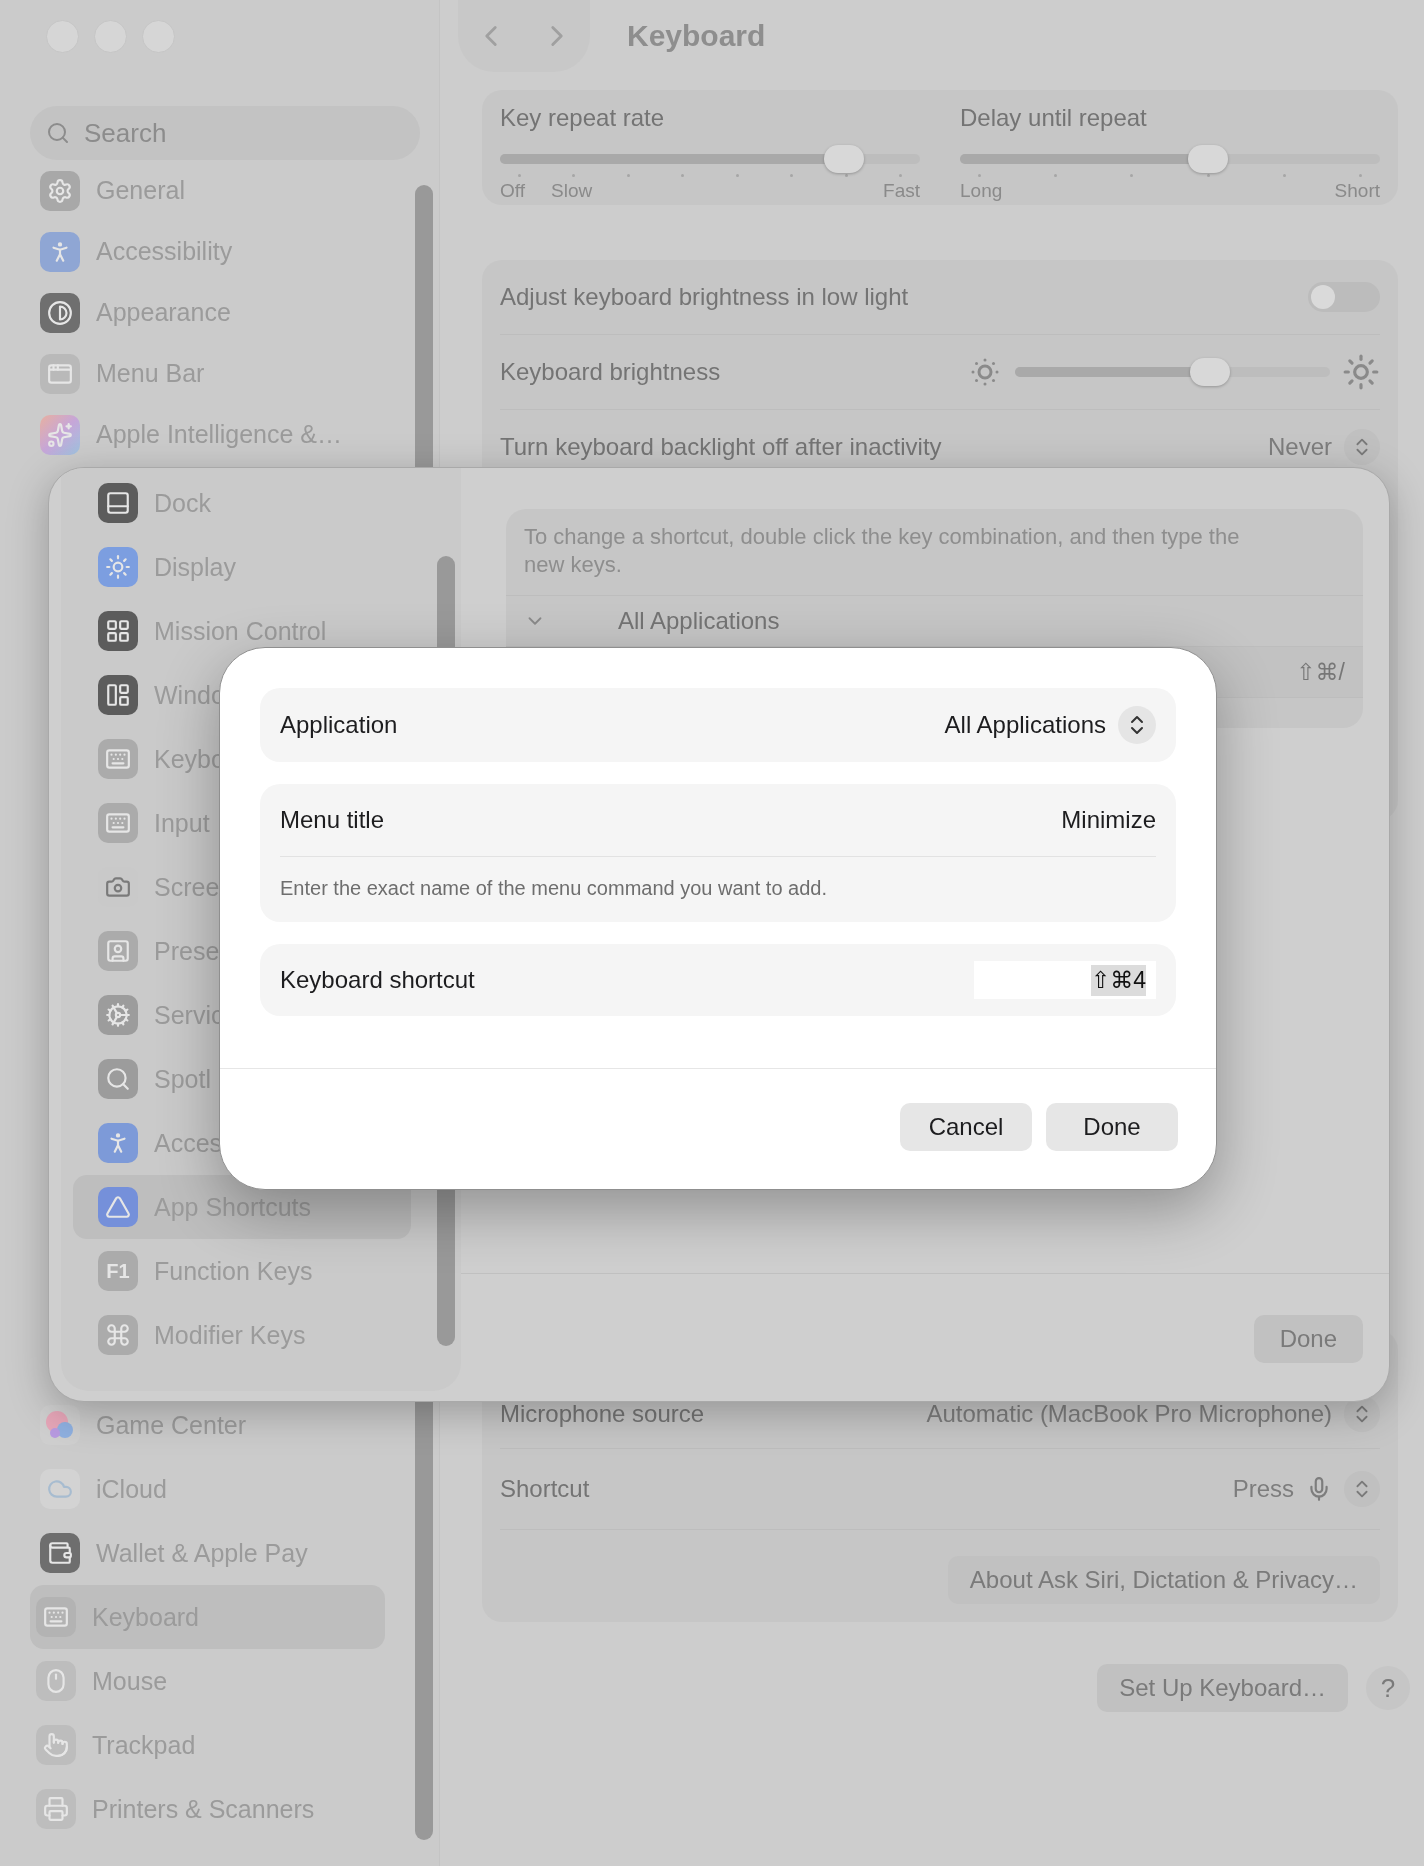 The image size is (1424, 1866). I want to click on tick-label: Short, so click(1357, 191).